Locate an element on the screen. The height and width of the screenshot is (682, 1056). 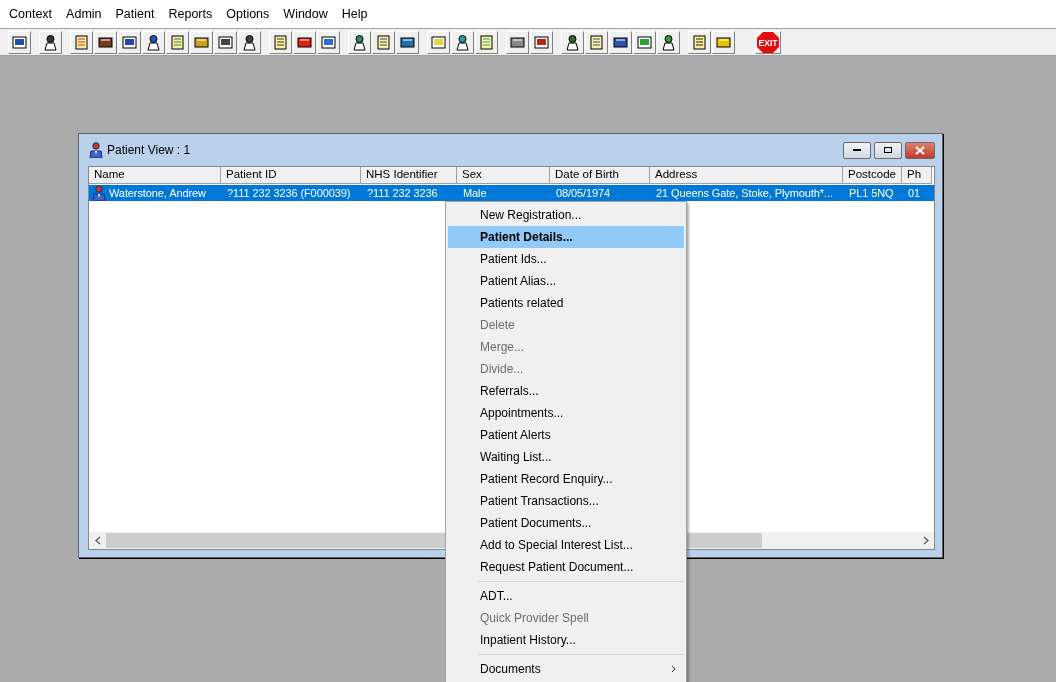
table-cell: Waterstone, Andrew is located at coordinates (155, 193).